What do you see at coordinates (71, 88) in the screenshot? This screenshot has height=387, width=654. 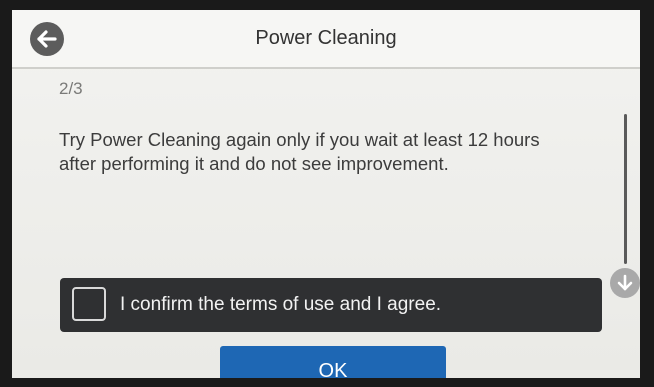 I see `page-indicator: 2/3` at bounding box center [71, 88].